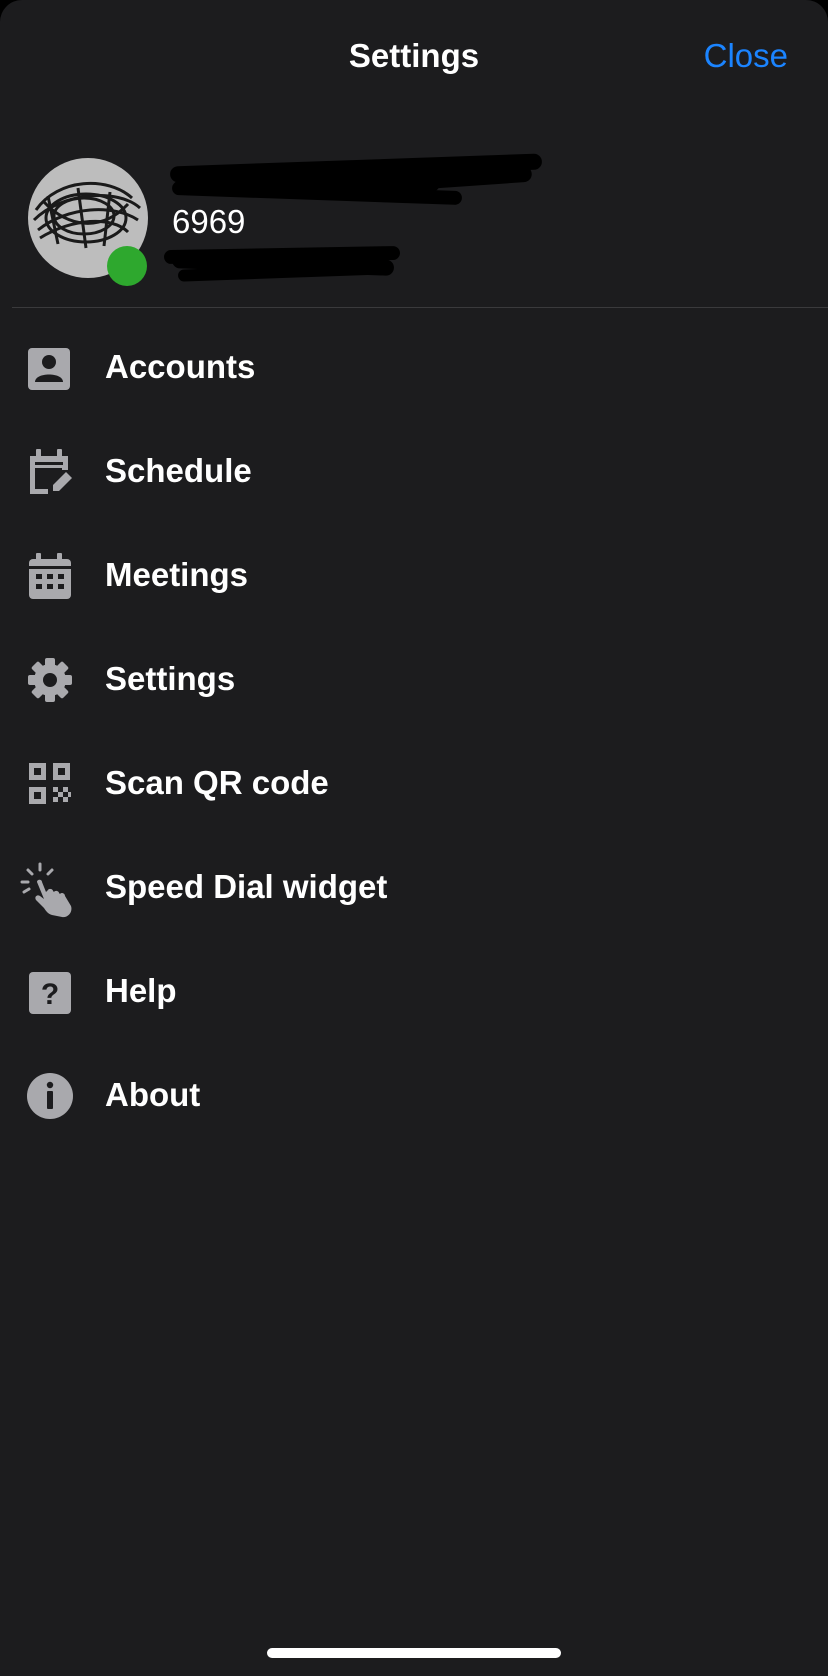  Describe the element at coordinates (414, 888) in the screenshot. I see `menu-item-speed-dial-widget: Speed Dial widget` at that location.